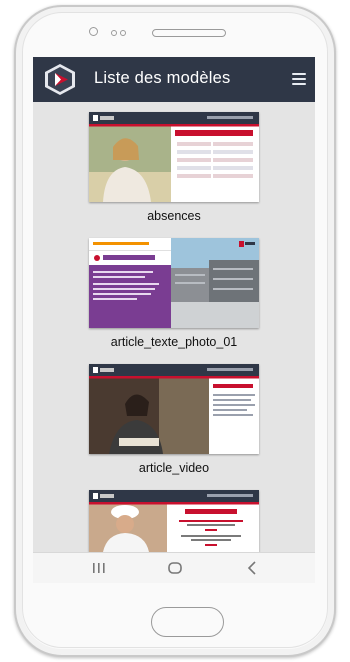  What do you see at coordinates (99, 568) in the screenshot?
I see `recent-apps-icon` at bounding box center [99, 568].